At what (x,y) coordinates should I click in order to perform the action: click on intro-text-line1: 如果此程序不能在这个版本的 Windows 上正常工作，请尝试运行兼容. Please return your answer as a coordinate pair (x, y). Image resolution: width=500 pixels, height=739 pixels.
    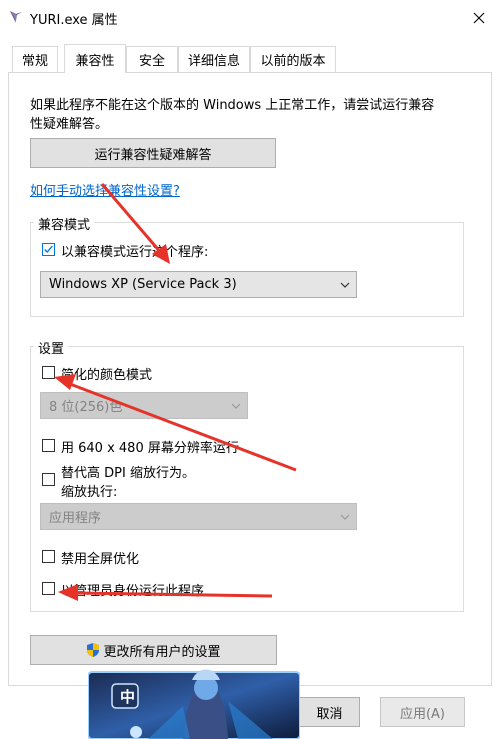
    Looking at the image, I should click on (232, 105).